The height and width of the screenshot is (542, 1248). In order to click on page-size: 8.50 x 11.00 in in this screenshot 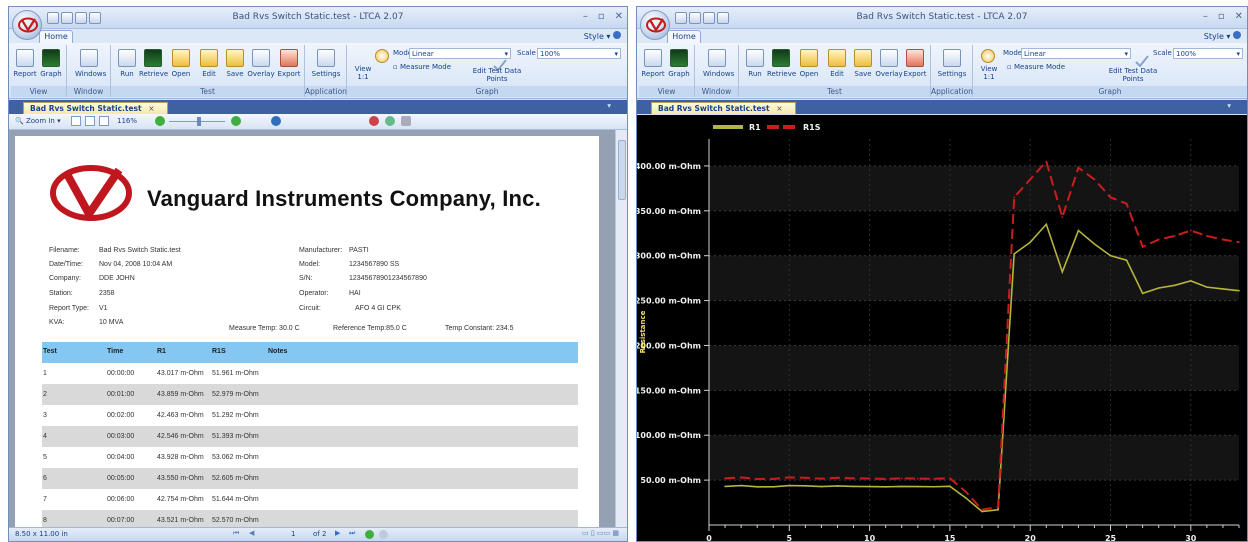, I will do `click(41, 534)`.